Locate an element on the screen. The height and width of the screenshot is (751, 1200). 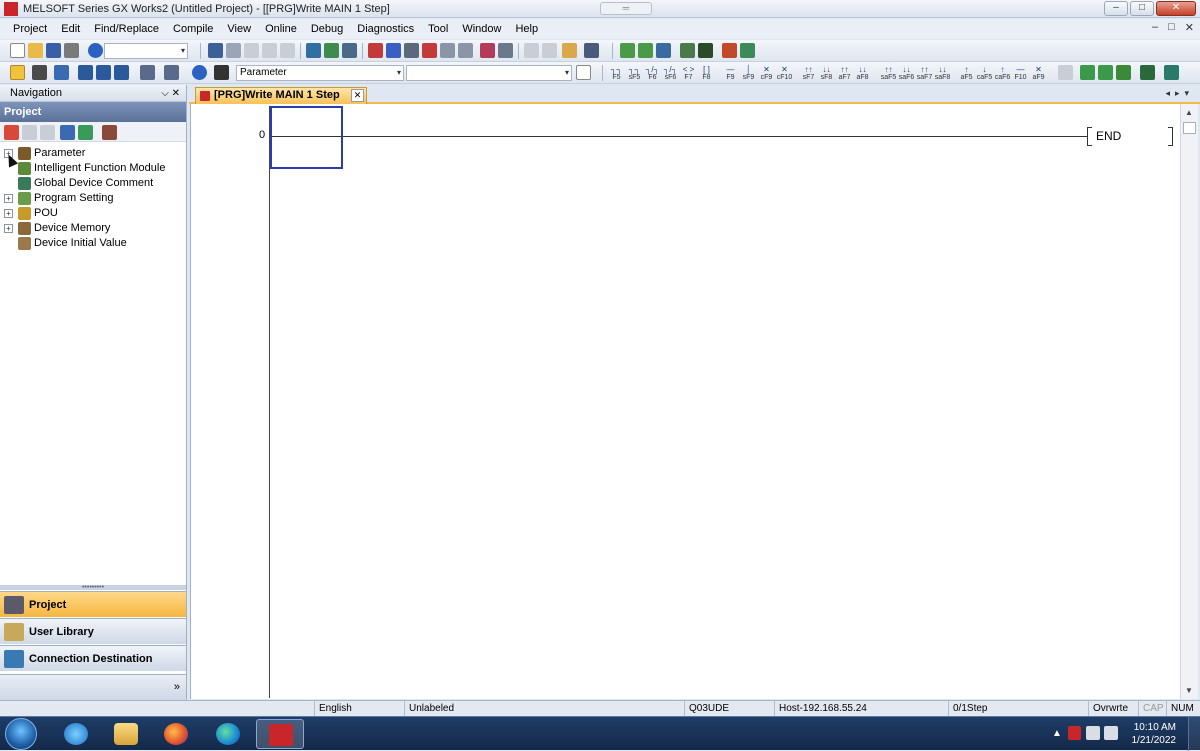
menu-diagnostics: Diagnostics is located at coordinates (385, 29).